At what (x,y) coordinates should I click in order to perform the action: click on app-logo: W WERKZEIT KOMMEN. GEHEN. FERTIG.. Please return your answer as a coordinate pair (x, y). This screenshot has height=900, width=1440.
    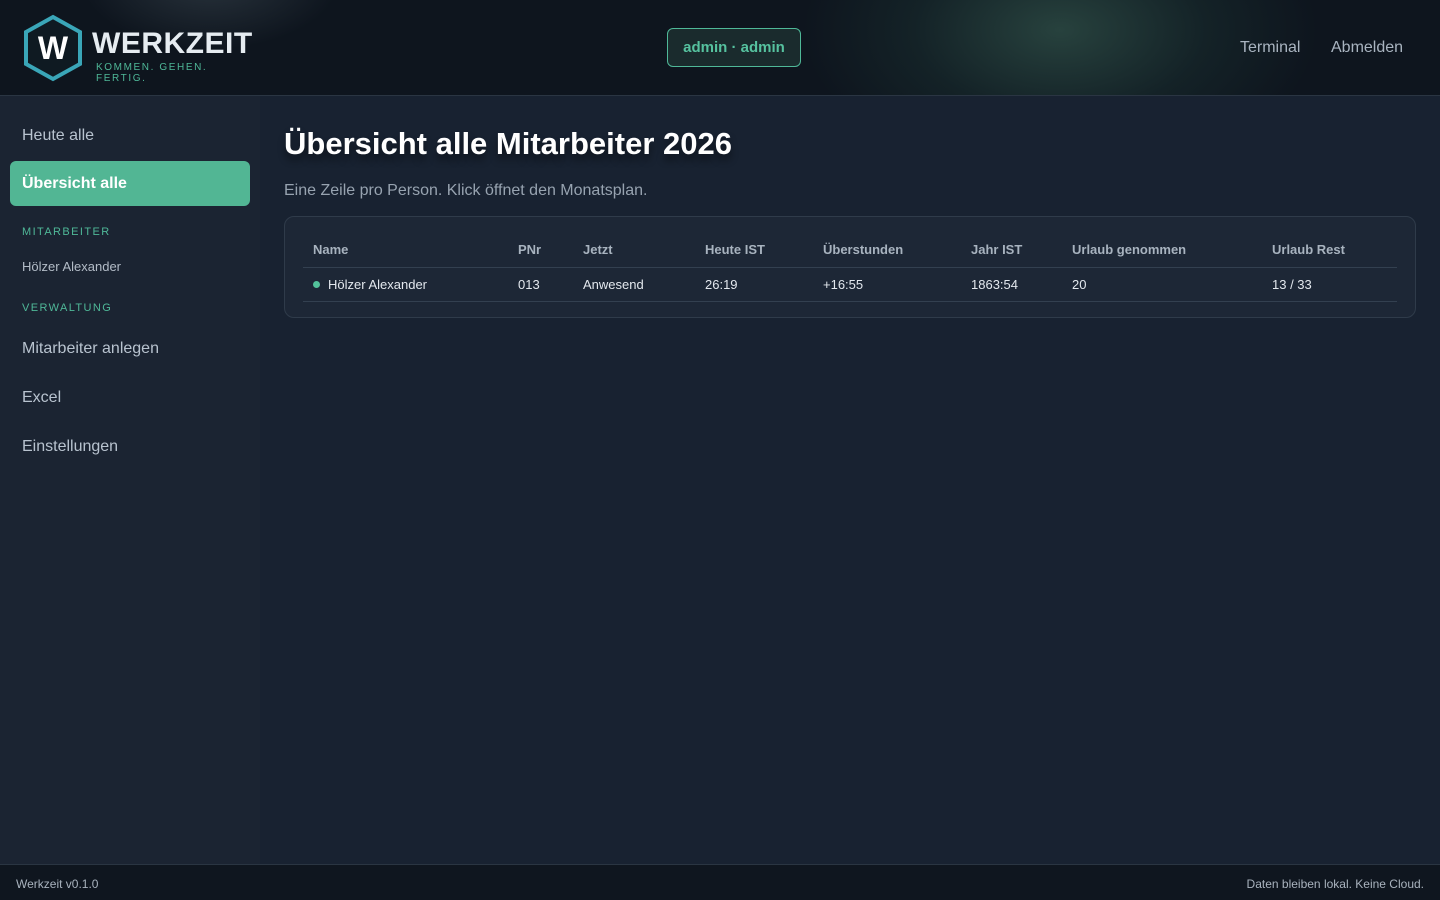
    Looking at the image, I should click on (137, 49).